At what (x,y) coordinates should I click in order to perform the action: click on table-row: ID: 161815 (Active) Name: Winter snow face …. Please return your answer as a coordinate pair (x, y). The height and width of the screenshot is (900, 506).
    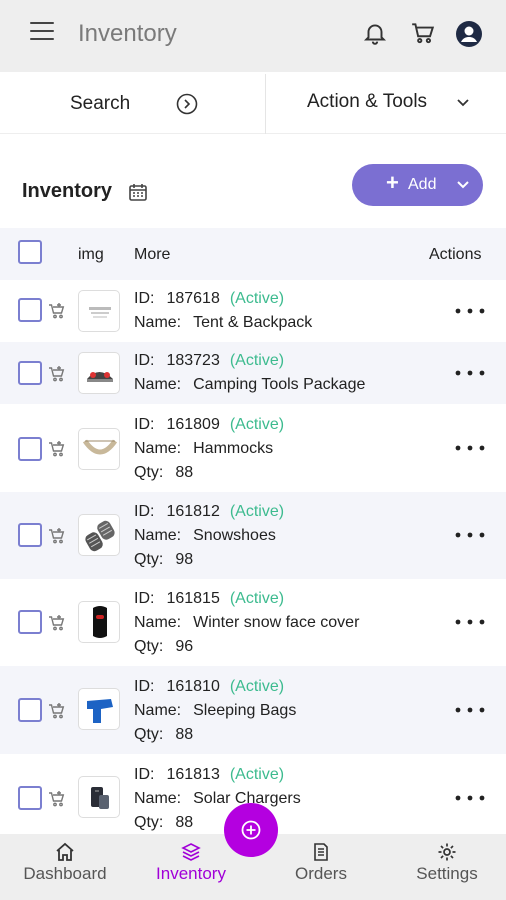
    Looking at the image, I should click on (253, 622).